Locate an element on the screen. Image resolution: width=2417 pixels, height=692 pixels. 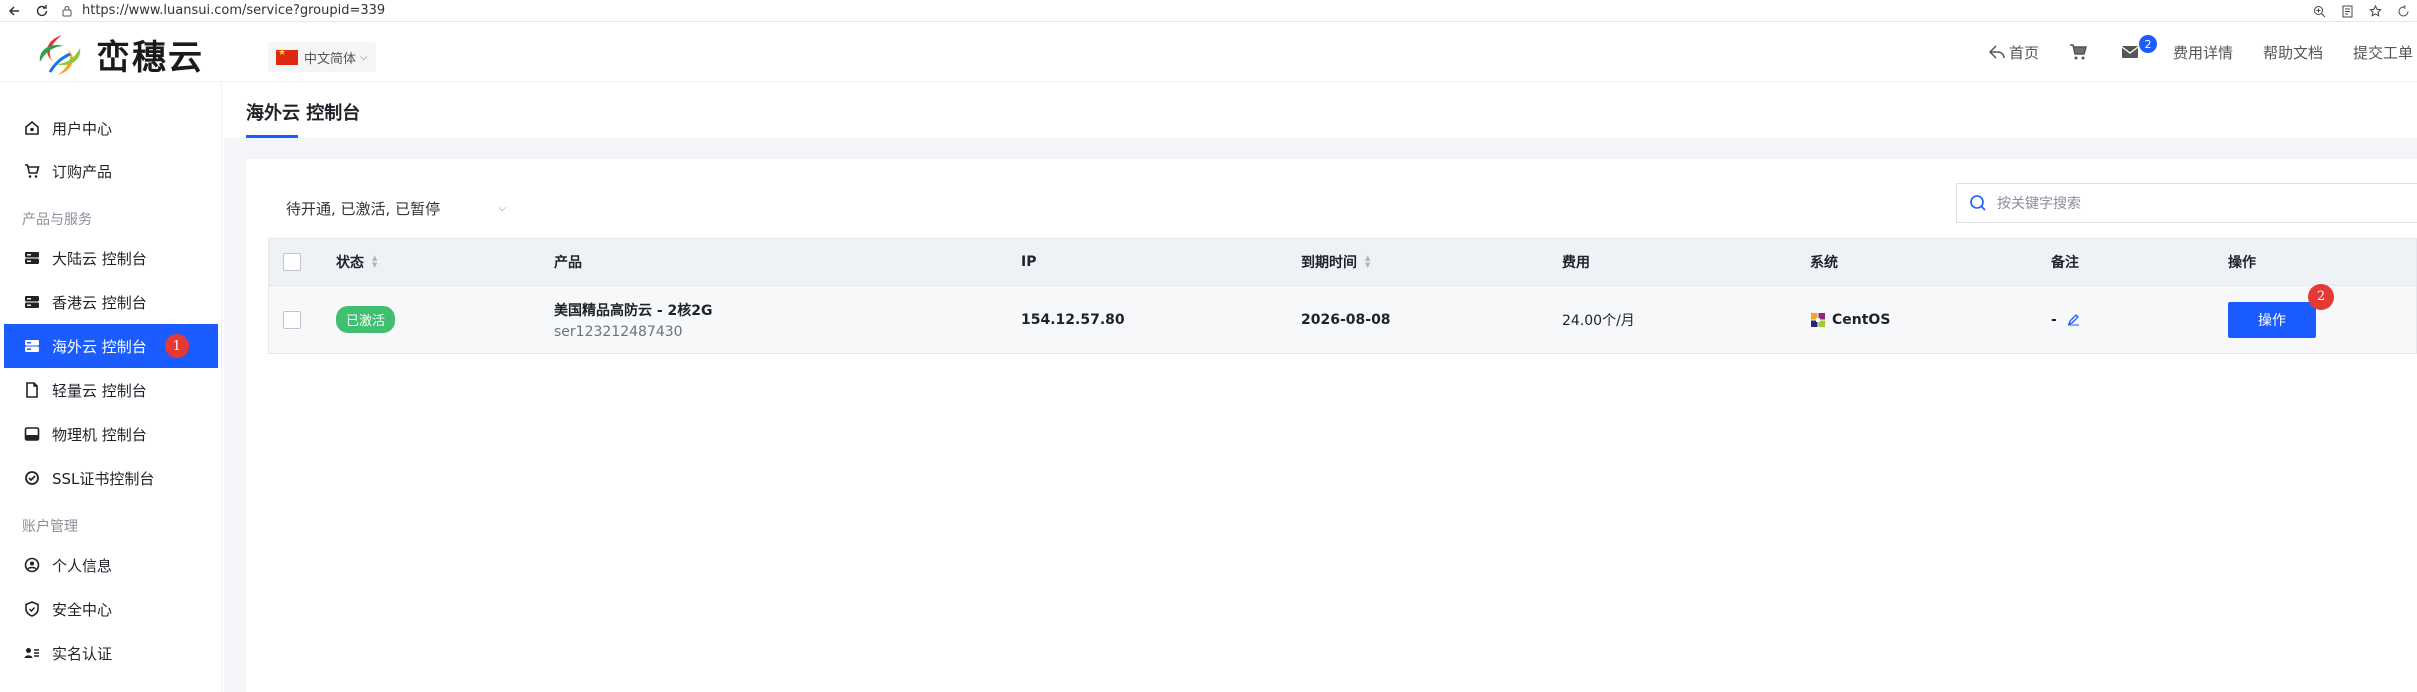
os-name: CentOS is located at coordinates (1861, 319).